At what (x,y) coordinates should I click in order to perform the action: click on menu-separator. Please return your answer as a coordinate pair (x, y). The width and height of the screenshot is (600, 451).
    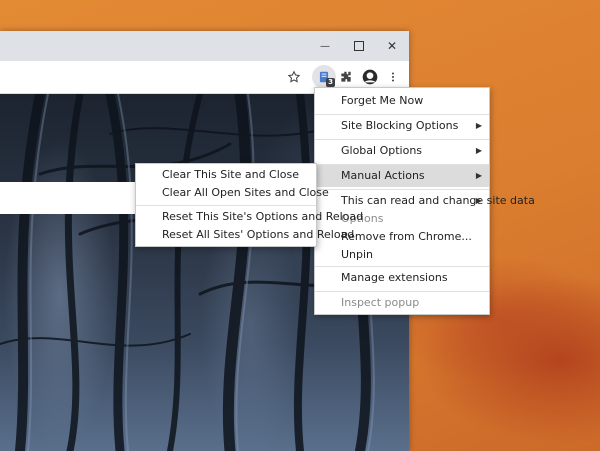
    Looking at the image, I should click on (226, 205).